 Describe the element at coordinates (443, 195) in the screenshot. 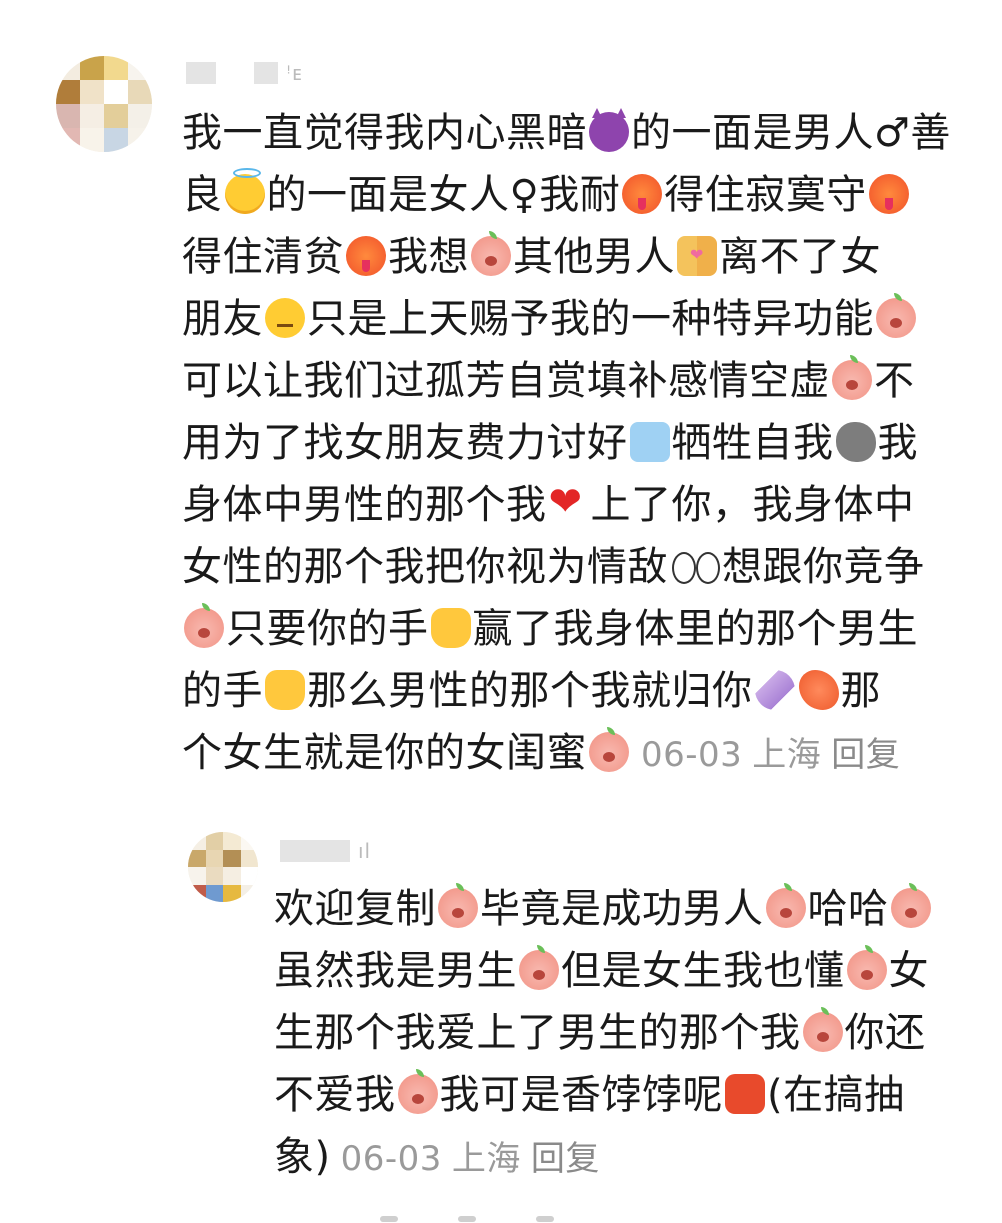

I see `text-segment: 的一面是女人♀我耐` at that location.